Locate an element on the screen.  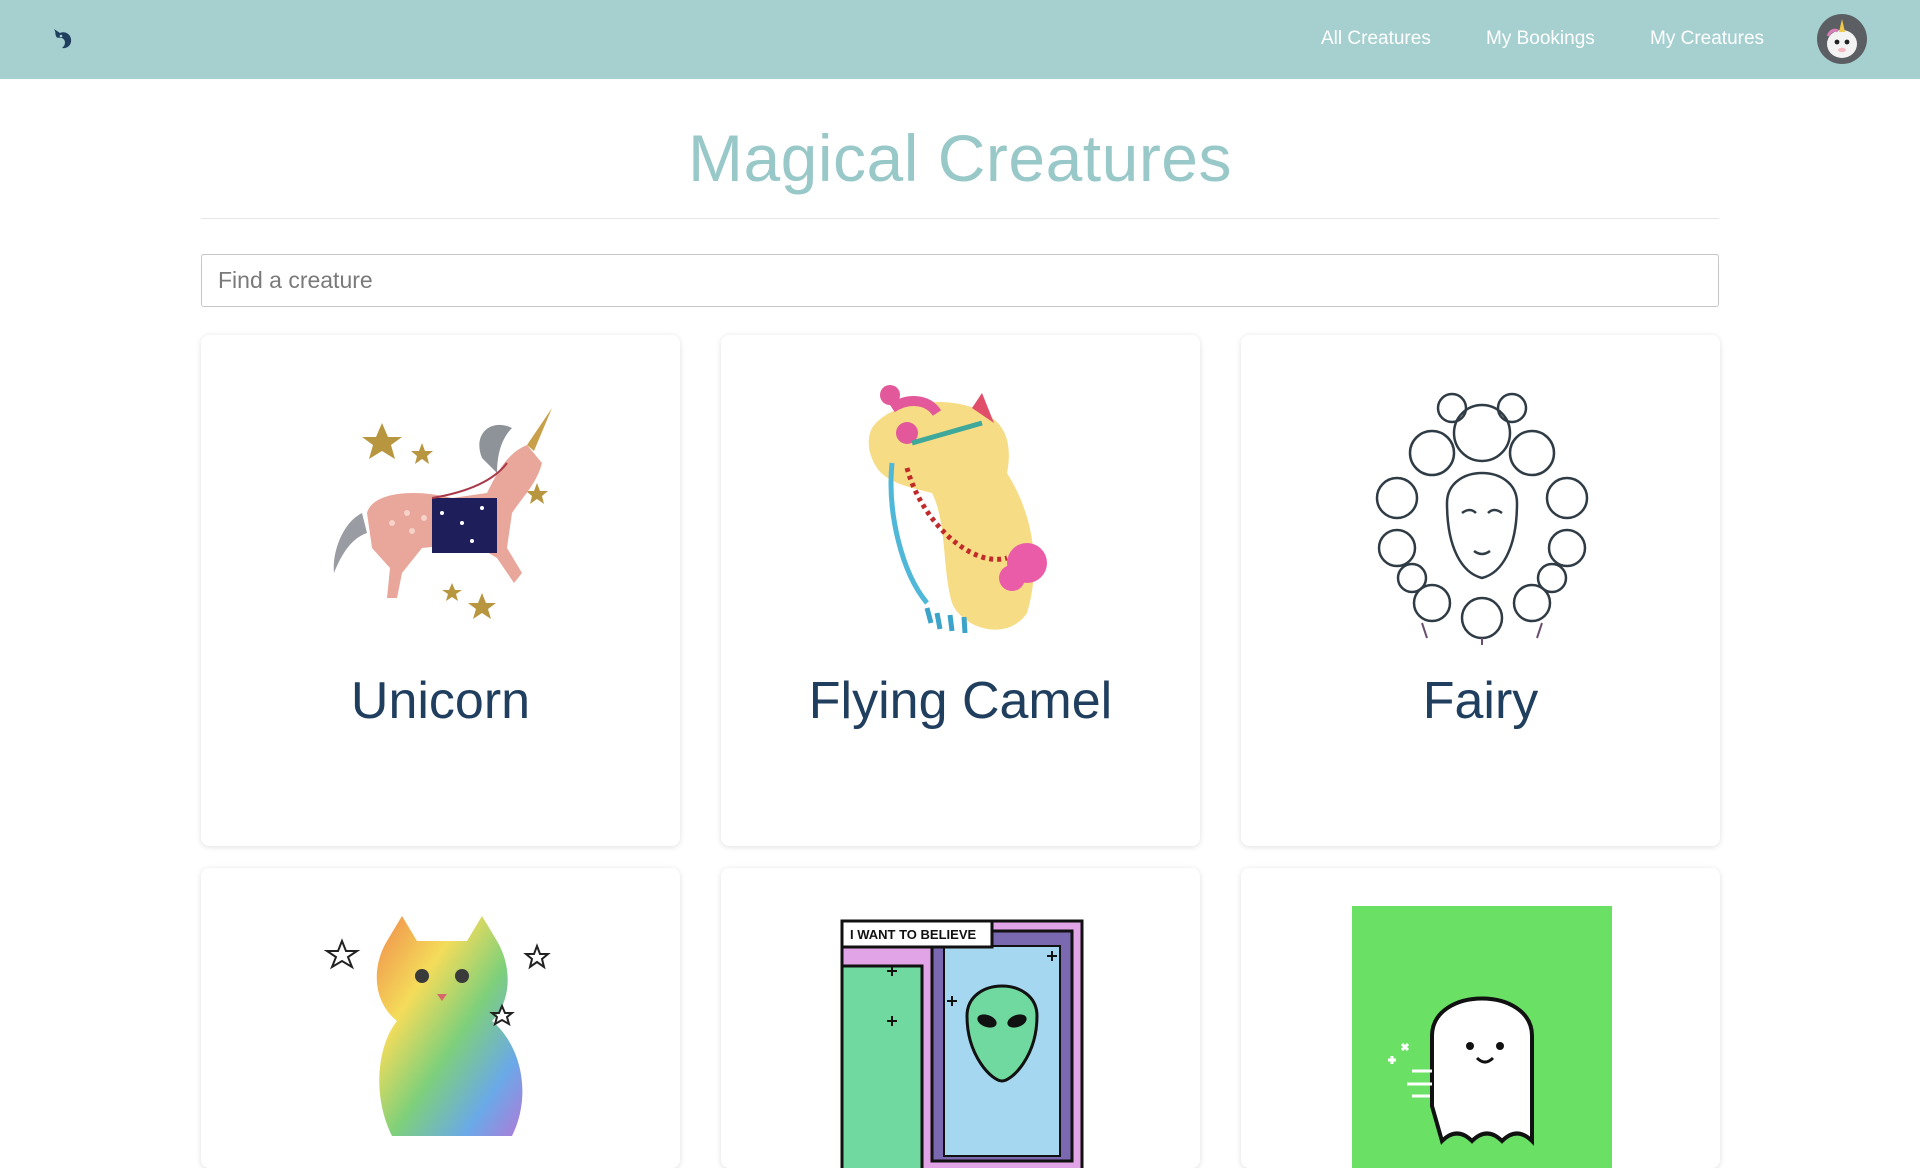
creature-card-unicorn: Unicorn is located at coordinates (440, 590).